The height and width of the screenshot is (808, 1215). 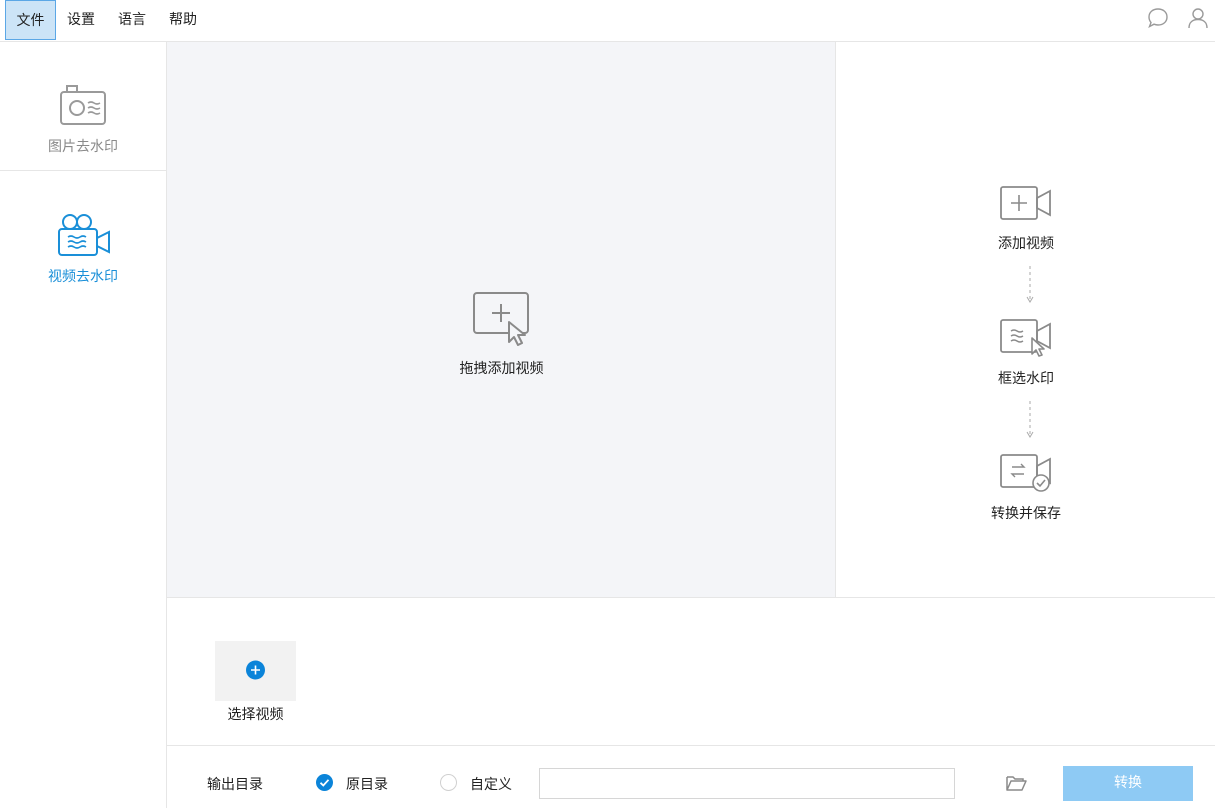 I want to click on add-video-drop-icon, so click(x=500, y=319).